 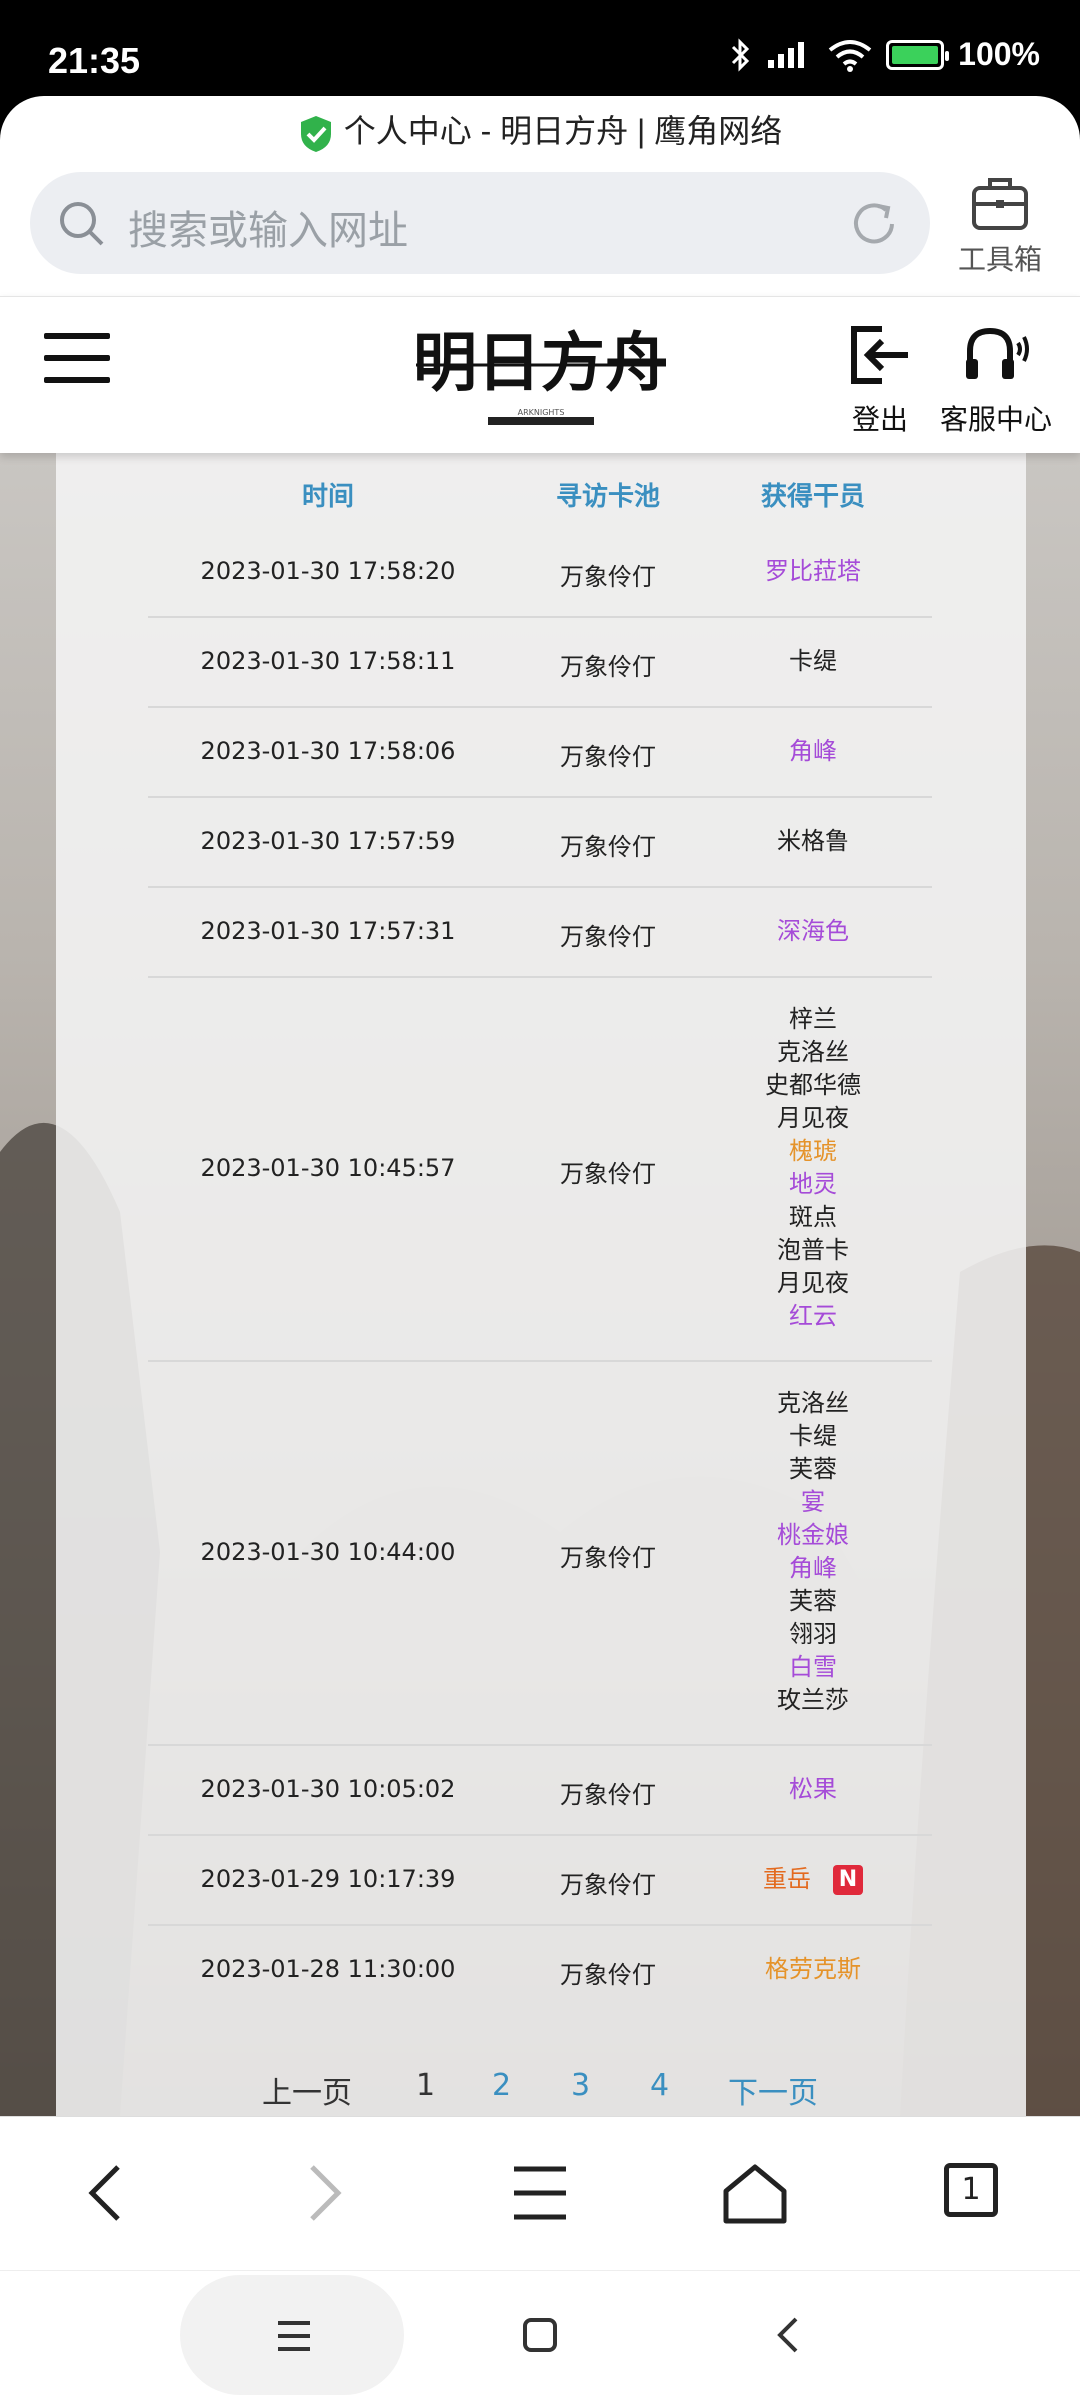 What do you see at coordinates (106, 2193) in the screenshot?
I see `back-icon` at bounding box center [106, 2193].